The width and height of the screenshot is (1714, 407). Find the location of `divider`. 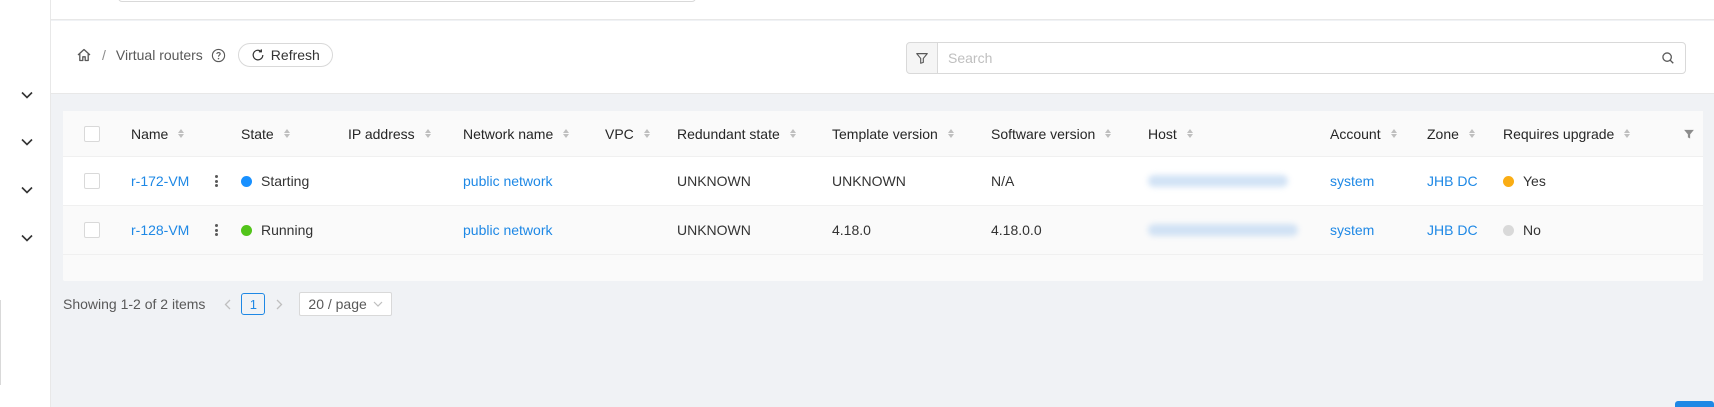

divider is located at coordinates (0, 342).